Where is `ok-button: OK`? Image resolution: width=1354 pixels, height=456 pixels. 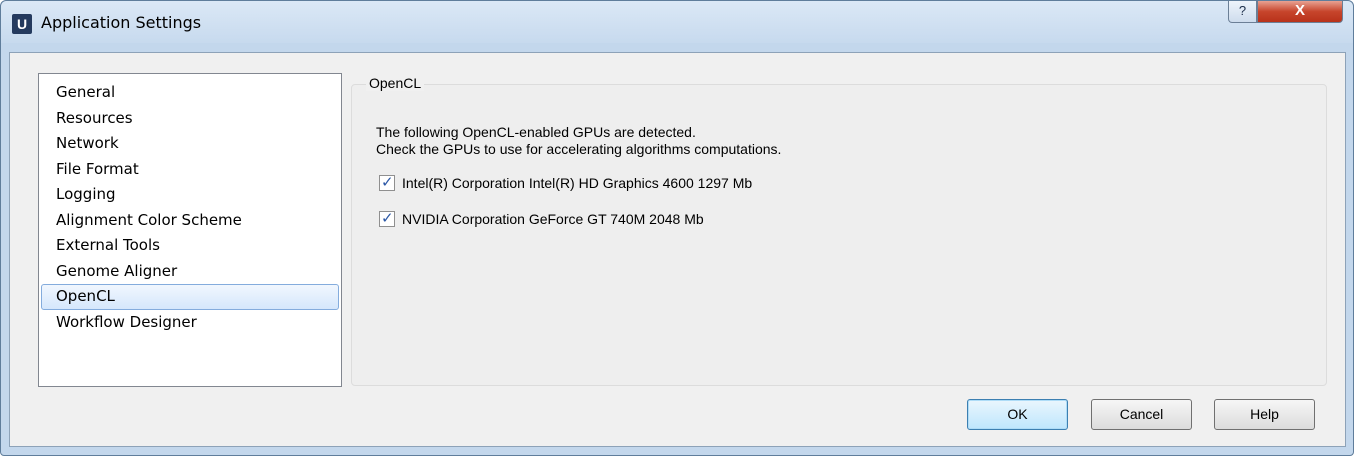
ok-button: OK is located at coordinates (1017, 414).